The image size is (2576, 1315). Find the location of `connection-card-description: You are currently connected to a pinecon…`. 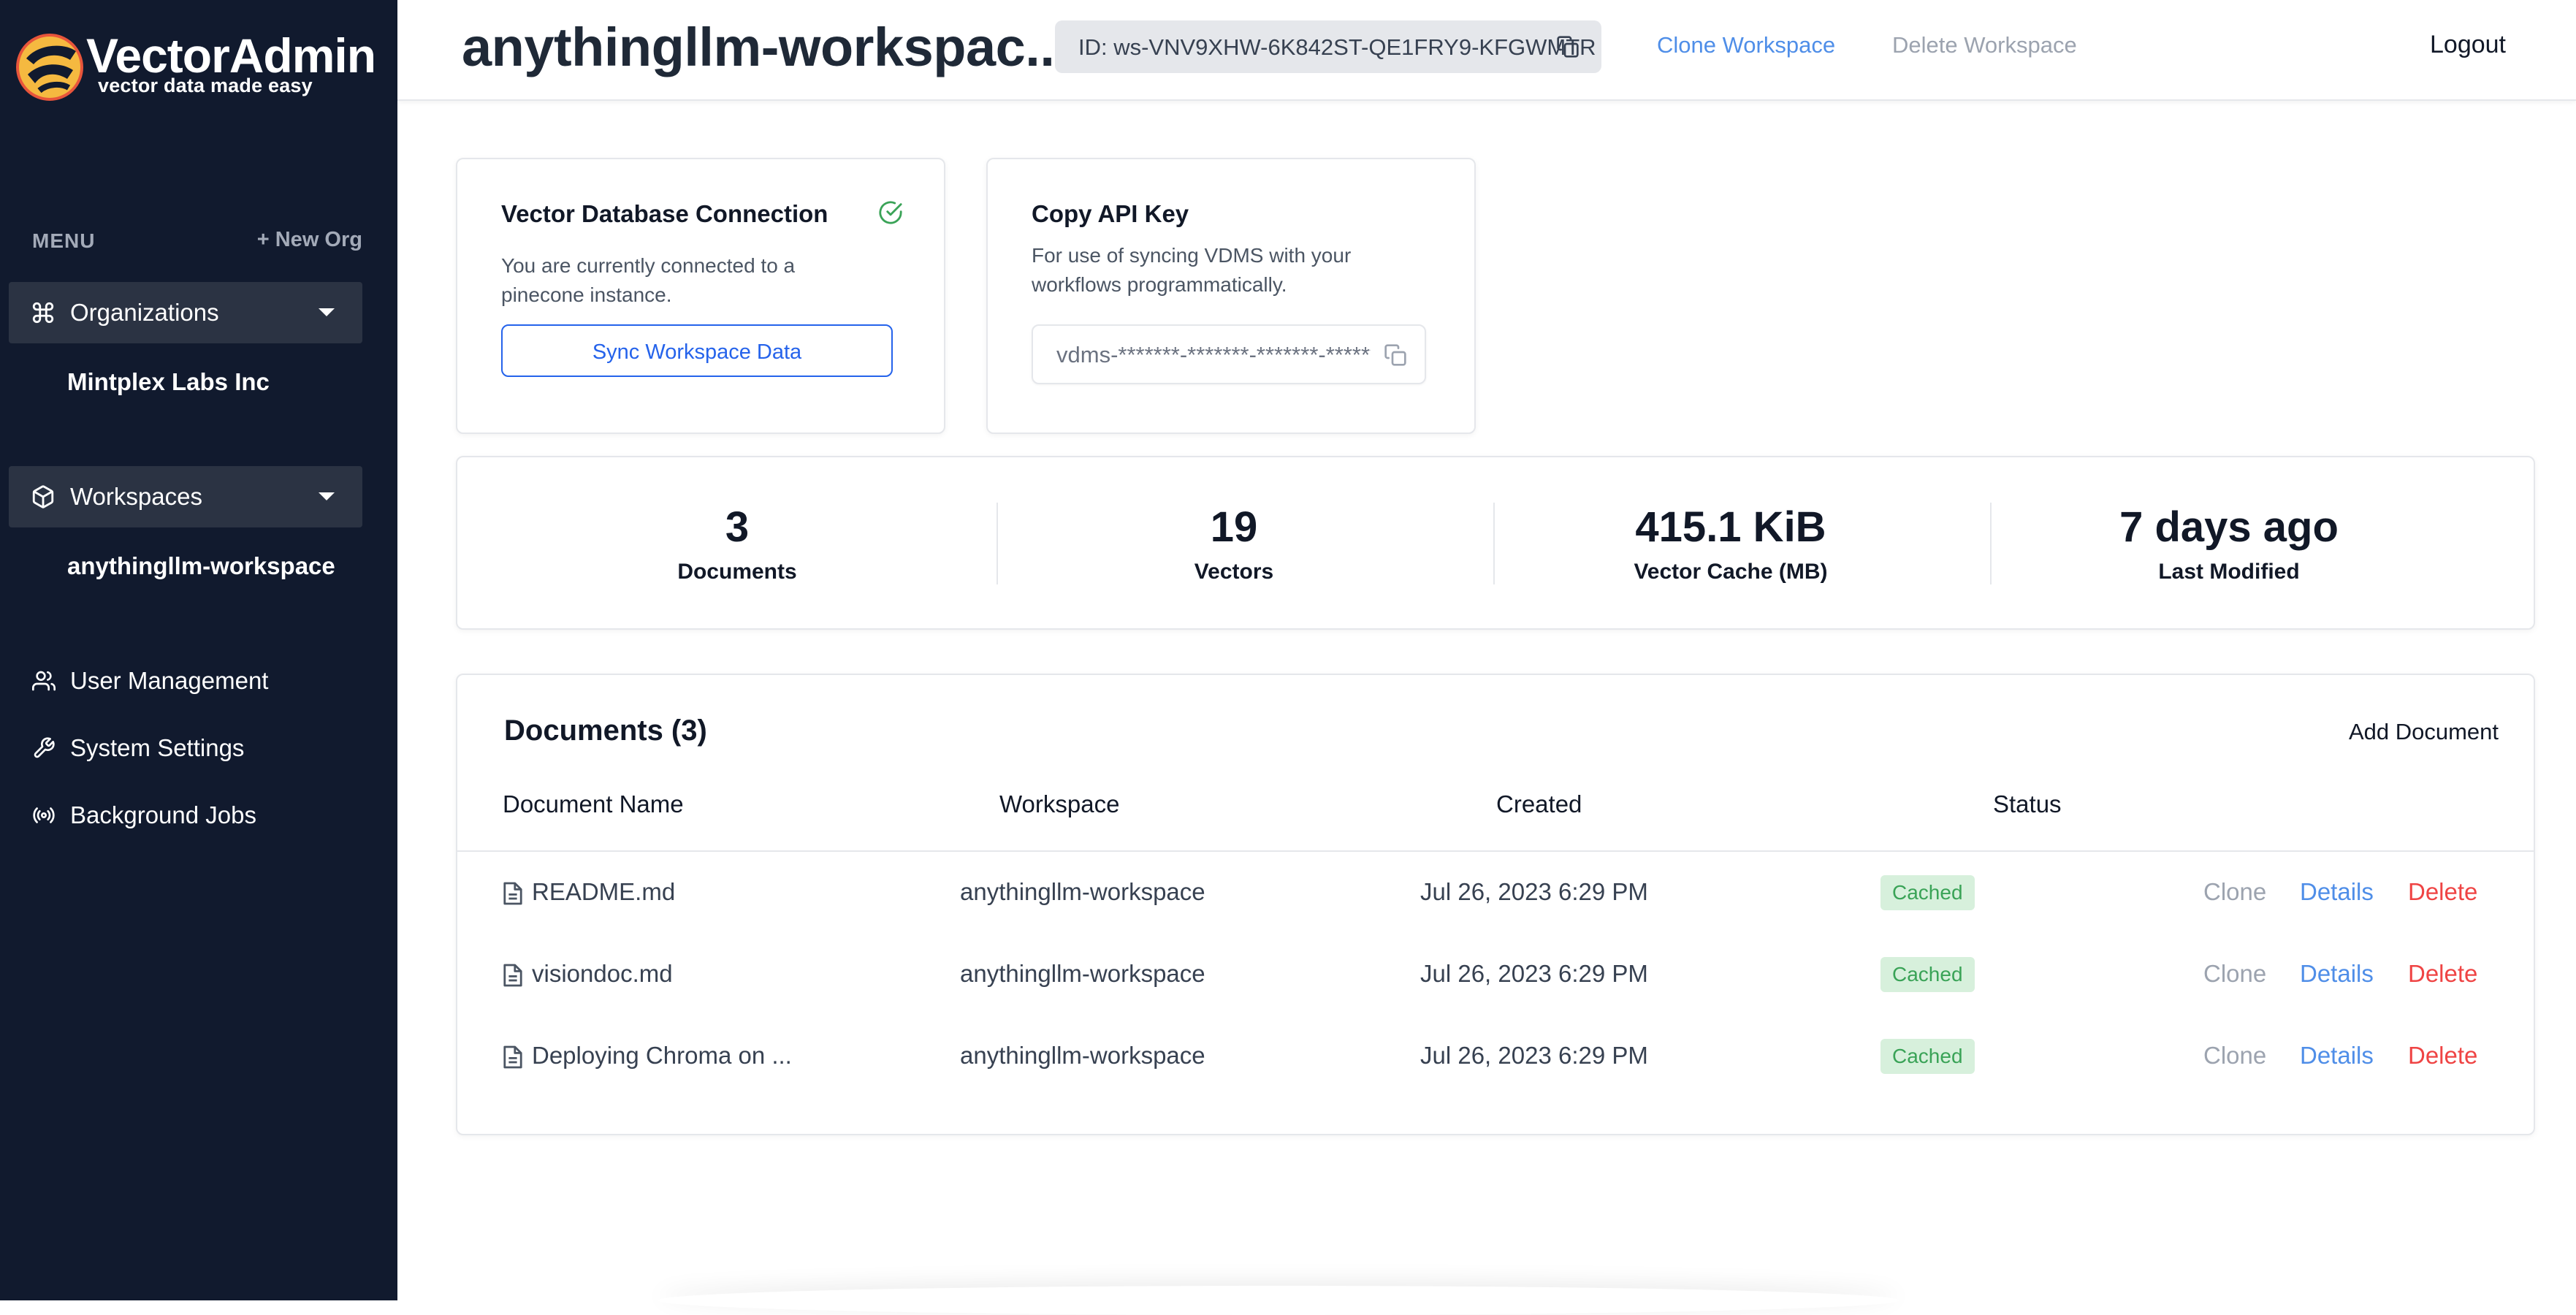

connection-card-description: You are currently connected to a pinecon… is located at coordinates (648, 280).